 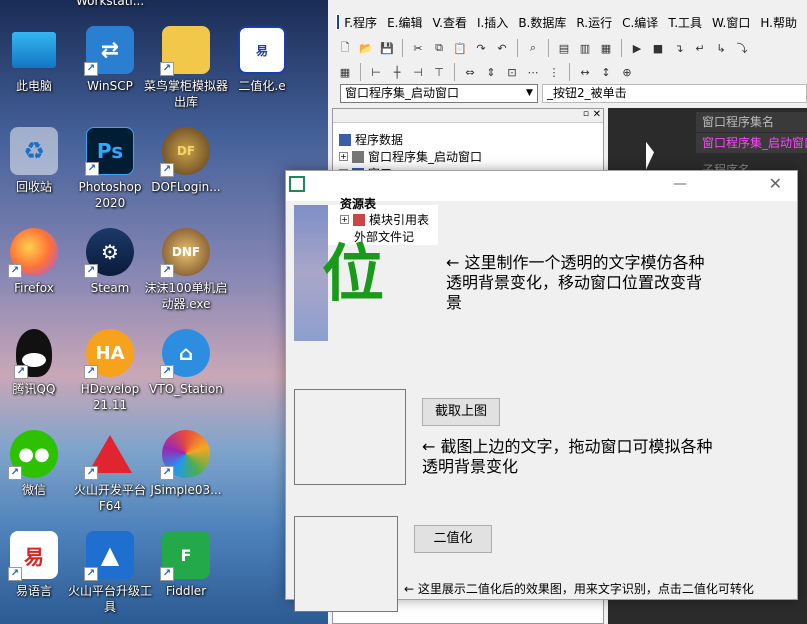 What do you see at coordinates (658, 48) in the screenshot?
I see `stop-icon: ■` at bounding box center [658, 48].